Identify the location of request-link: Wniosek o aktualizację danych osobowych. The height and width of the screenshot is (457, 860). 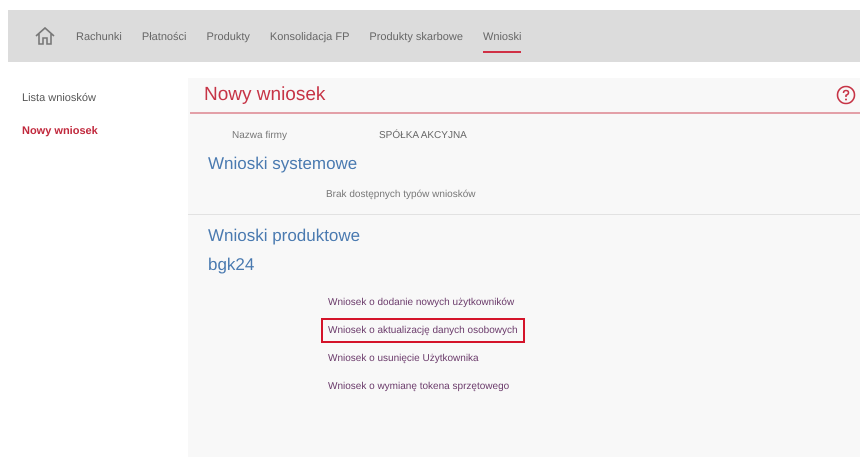
(423, 330).